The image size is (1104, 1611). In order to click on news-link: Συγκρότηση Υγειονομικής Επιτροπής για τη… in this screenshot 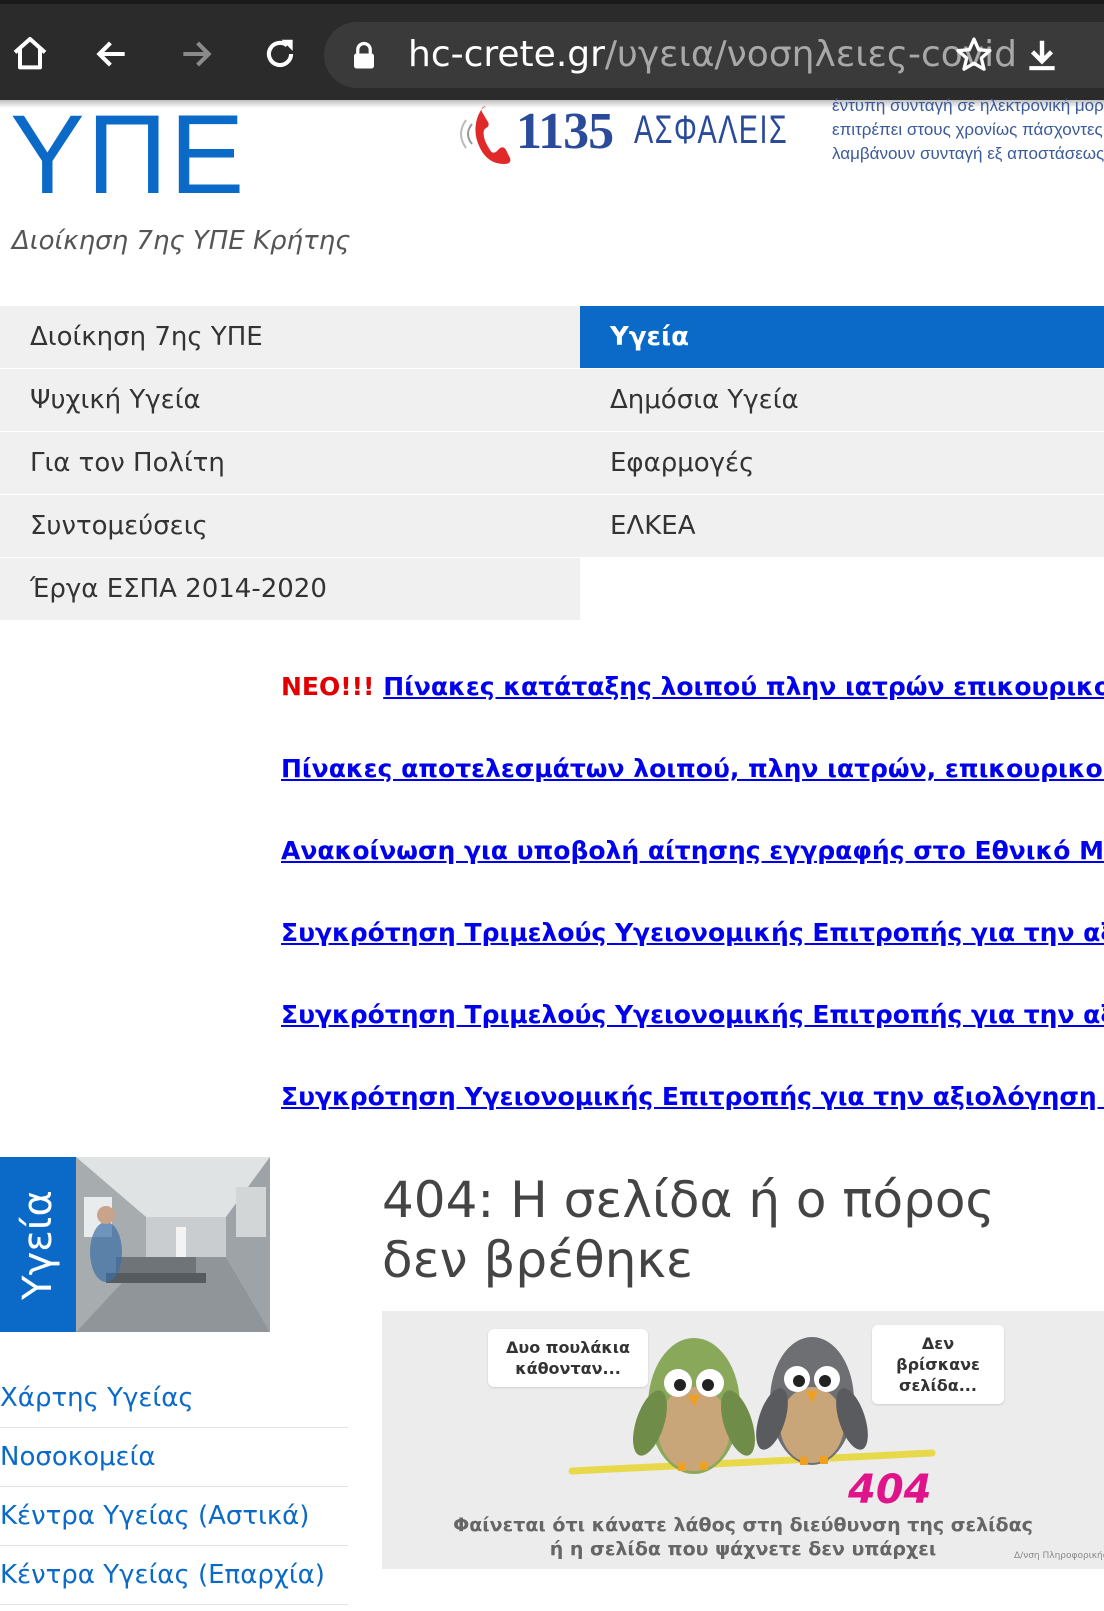, I will do `click(692, 1096)`.